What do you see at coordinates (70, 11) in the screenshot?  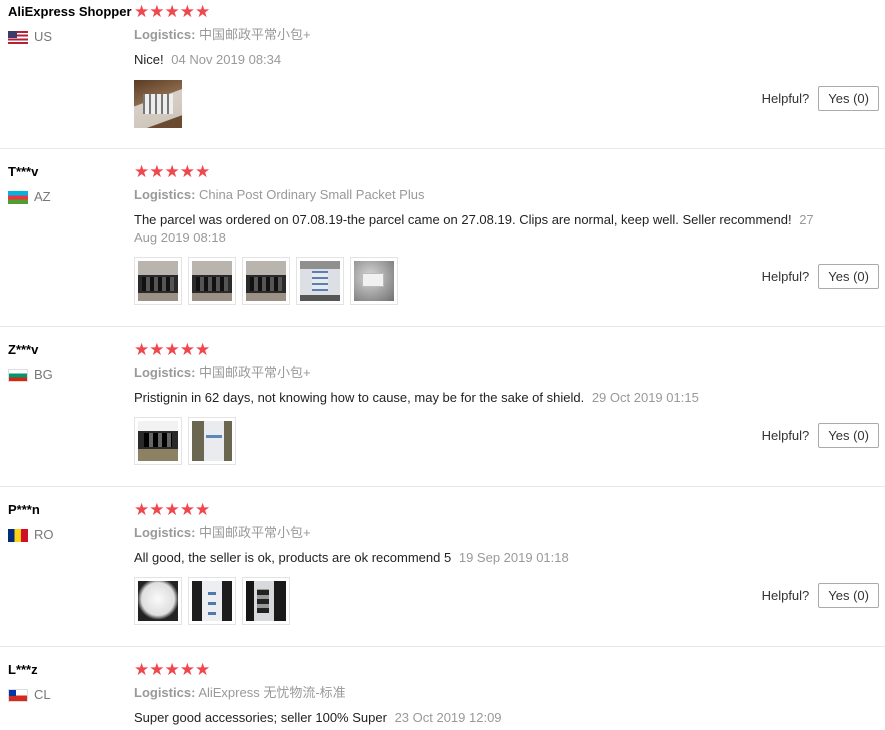 I see `reviewer-name: AliExpress Shopper` at bounding box center [70, 11].